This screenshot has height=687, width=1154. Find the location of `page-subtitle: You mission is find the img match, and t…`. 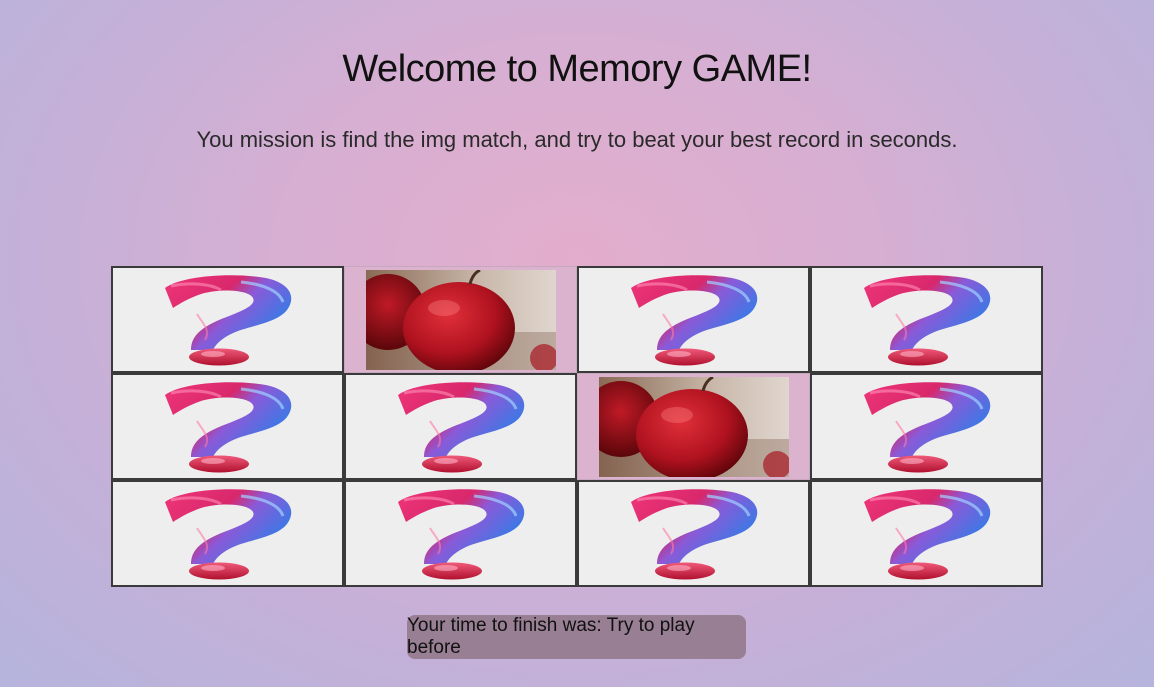

page-subtitle: You mission is find the img match, and t… is located at coordinates (577, 139).